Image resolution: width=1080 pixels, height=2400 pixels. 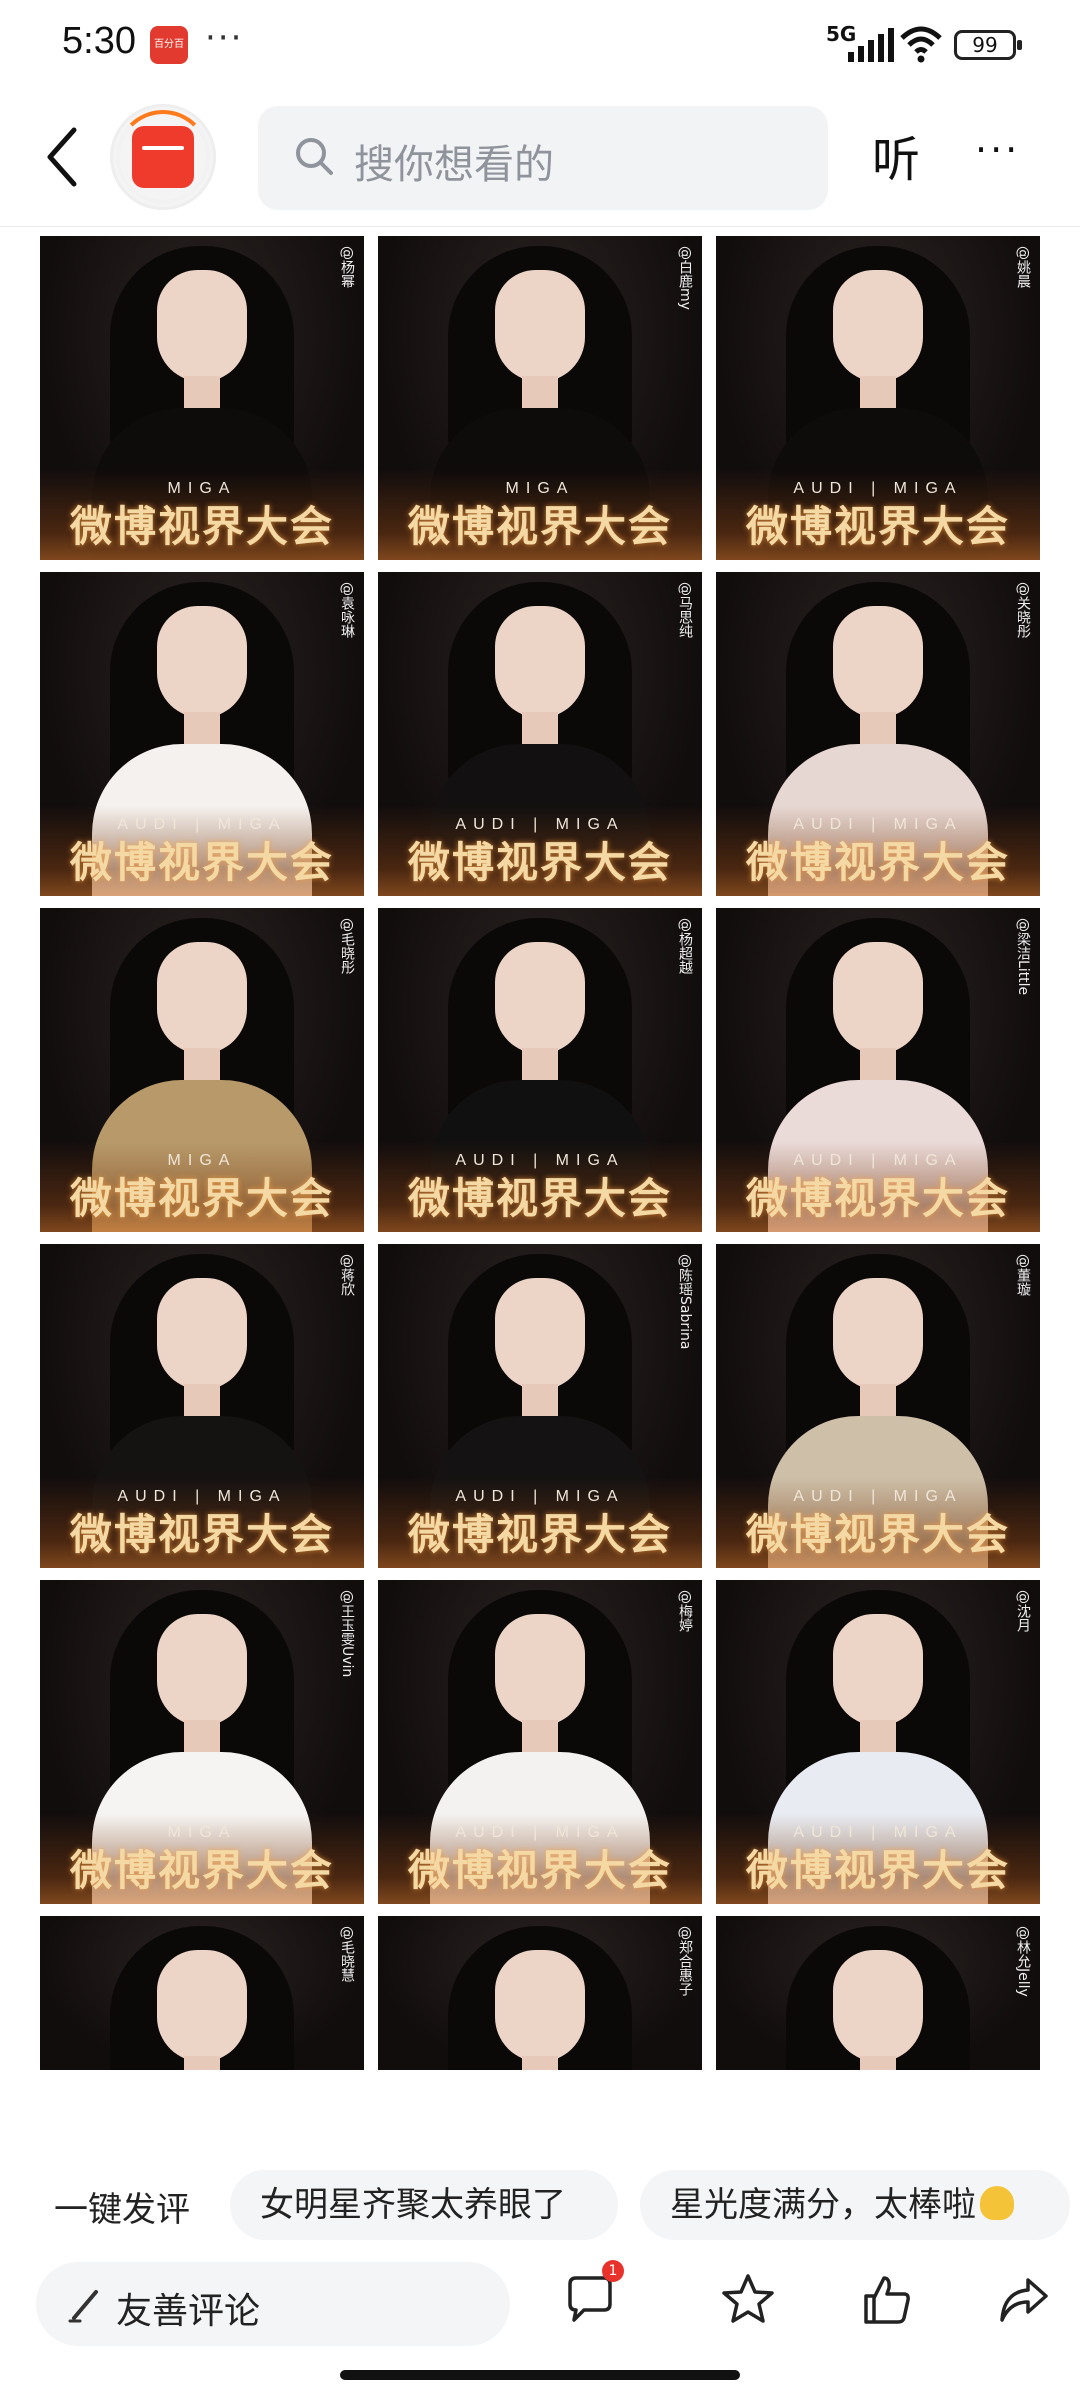 What do you see at coordinates (1023, 610) in the screenshot?
I see `tile-caption: @关晓彤` at bounding box center [1023, 610].